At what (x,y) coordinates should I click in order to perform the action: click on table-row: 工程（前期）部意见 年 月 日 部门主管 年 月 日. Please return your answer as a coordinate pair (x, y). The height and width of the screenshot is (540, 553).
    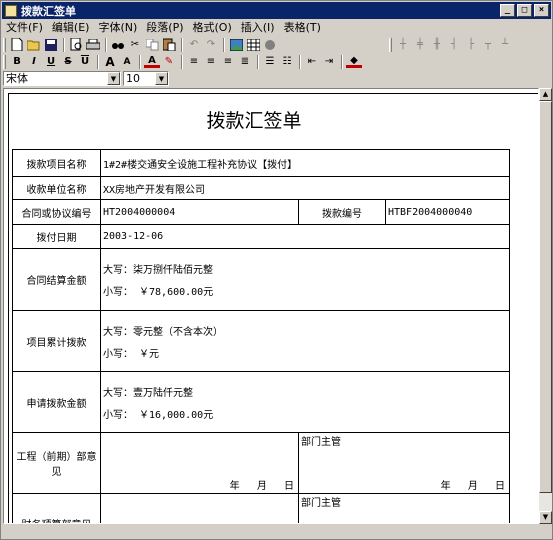
    Looking at the image, I should click on (261, 463).